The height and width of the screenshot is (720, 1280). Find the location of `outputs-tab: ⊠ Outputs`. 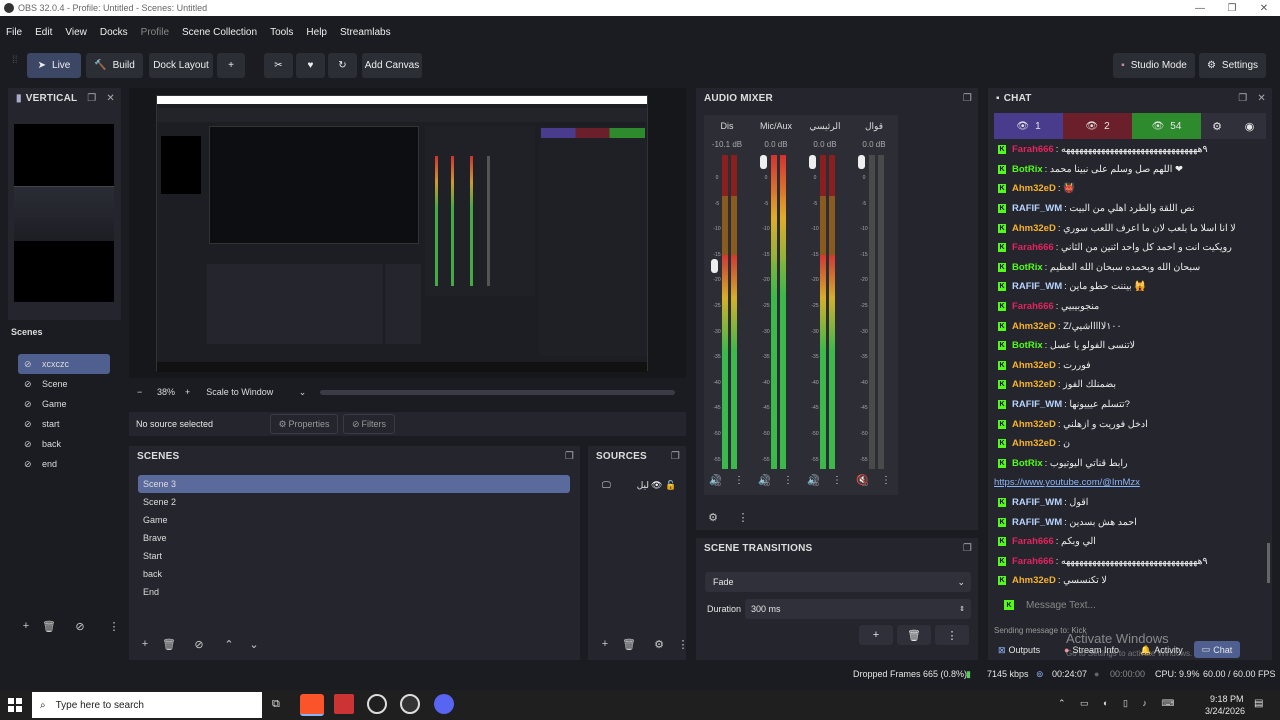

outputs-tab: ⊠ Outputs is located at coordinates (1019, 650).